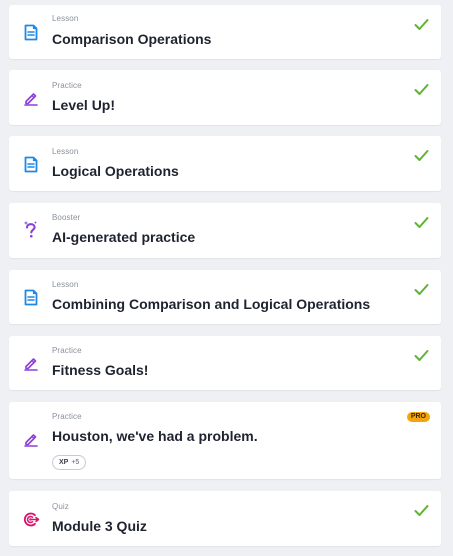 The width and height of the screenshot is (453, 556). I want to click on list-item-fitness-goals: Practice Fitness Goals!, so click(225, 363).